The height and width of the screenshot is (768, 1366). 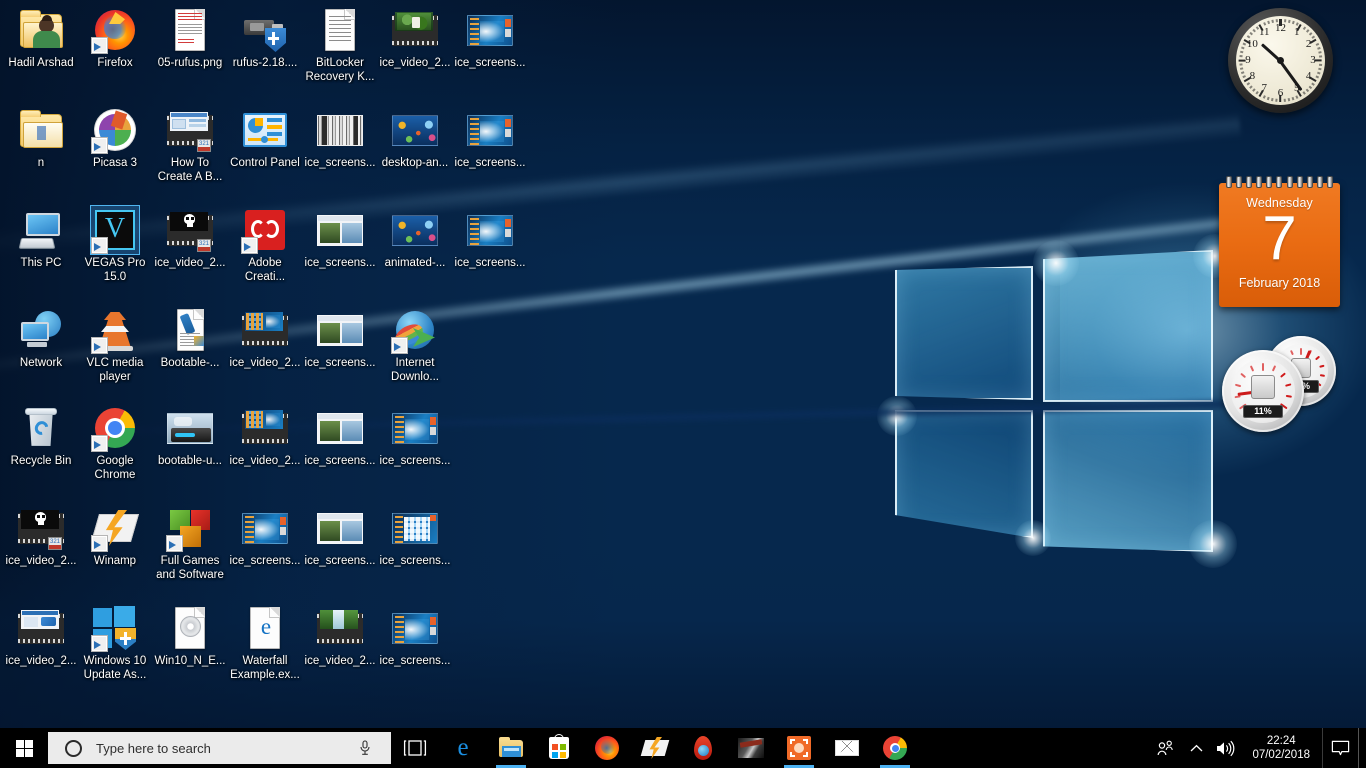 I want to click on taskbar-button-winamp, so click(x=655, y=748).